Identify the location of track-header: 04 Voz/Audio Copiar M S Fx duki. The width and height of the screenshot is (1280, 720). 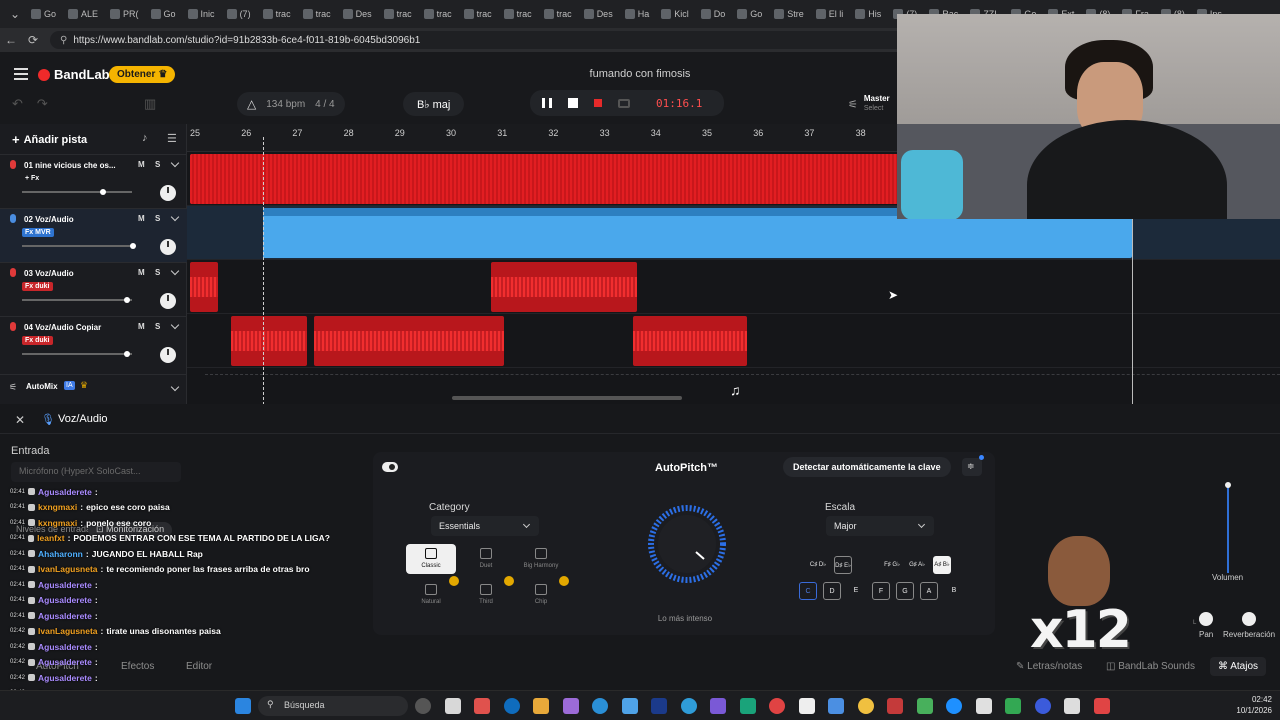
(93, 343).